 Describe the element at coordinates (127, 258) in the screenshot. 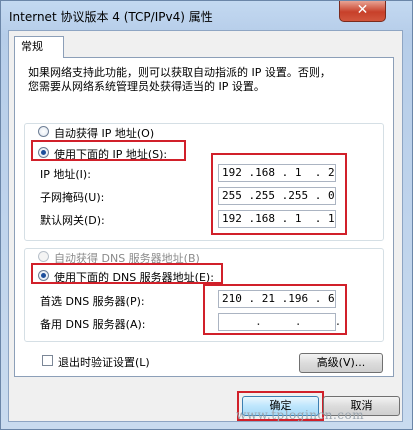

I see `auto-dns-label: 自动获得 DNS 服务器地址(B)` at that location.